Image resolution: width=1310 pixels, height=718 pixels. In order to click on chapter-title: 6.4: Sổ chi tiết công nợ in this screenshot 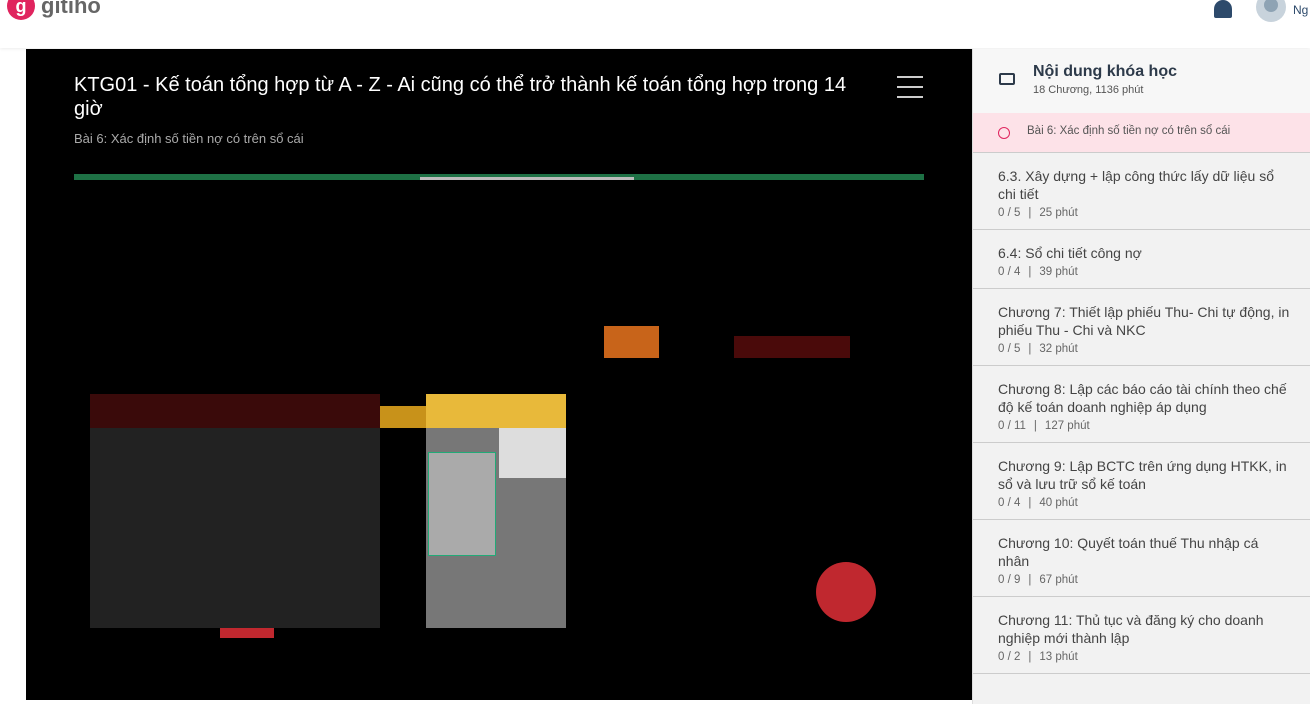, I will do `click(1070, 253)`.